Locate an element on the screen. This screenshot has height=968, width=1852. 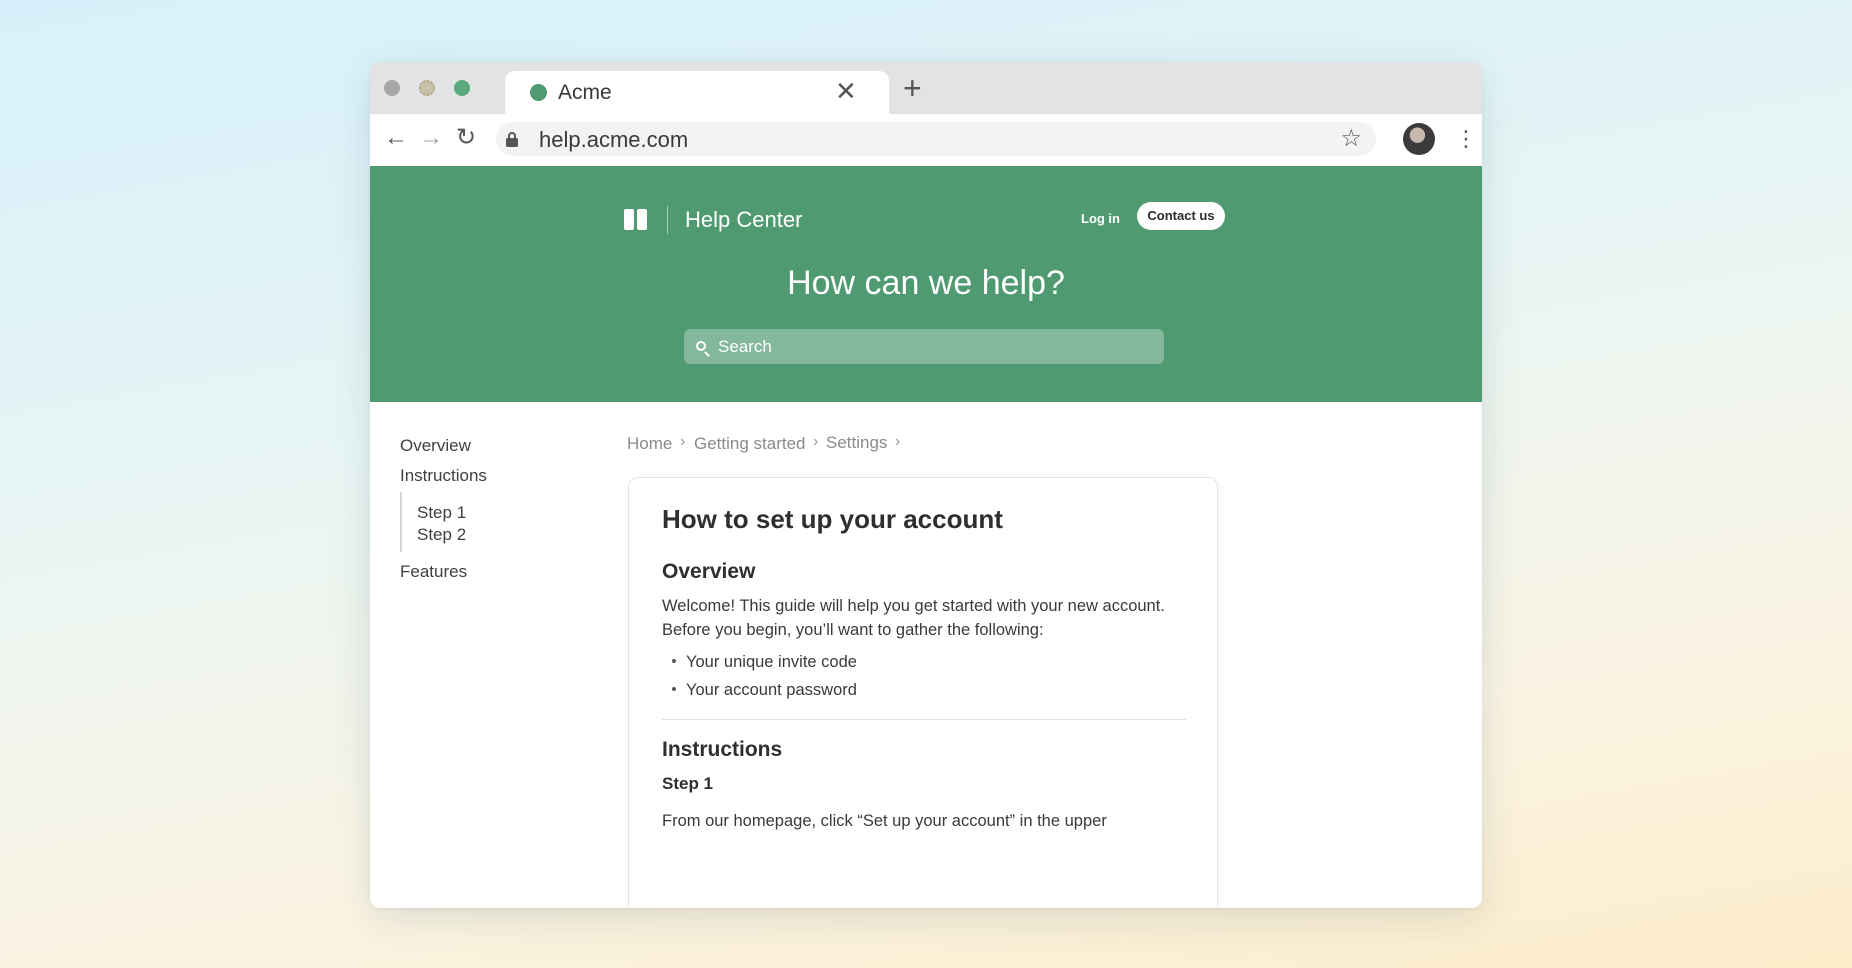
new-tab-icon: + is located at coordinates (912, 88).